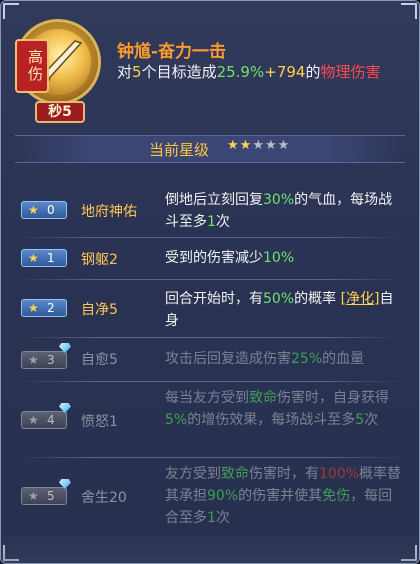  Describe the element at coordinates (99, 260) in the screenshot. I see `passive-name: 钢躯2` at that location.